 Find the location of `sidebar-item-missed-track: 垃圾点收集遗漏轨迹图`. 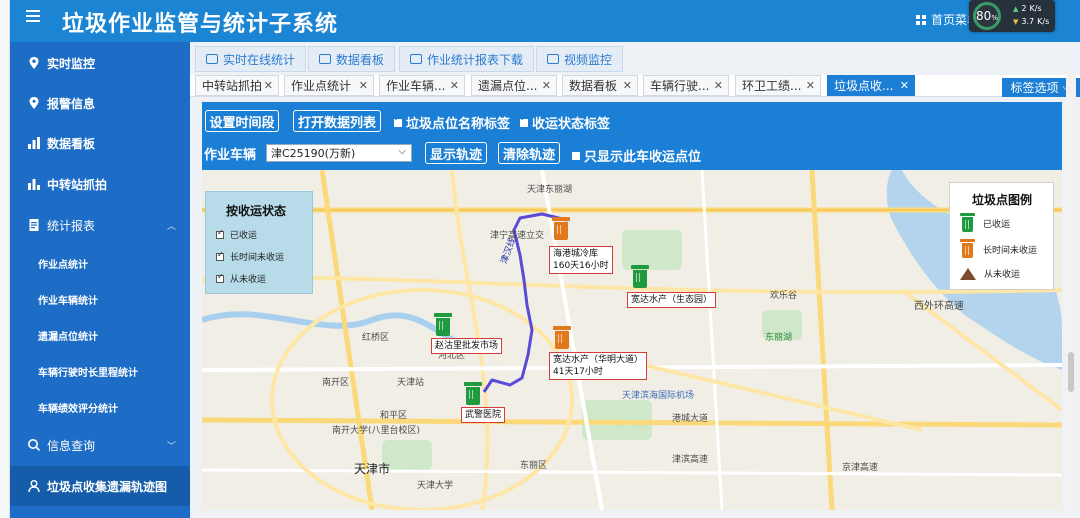

sidebar-item-missed-track: 垃圾点收集遗漏轨迹图 is located at coordinates (100, 486).